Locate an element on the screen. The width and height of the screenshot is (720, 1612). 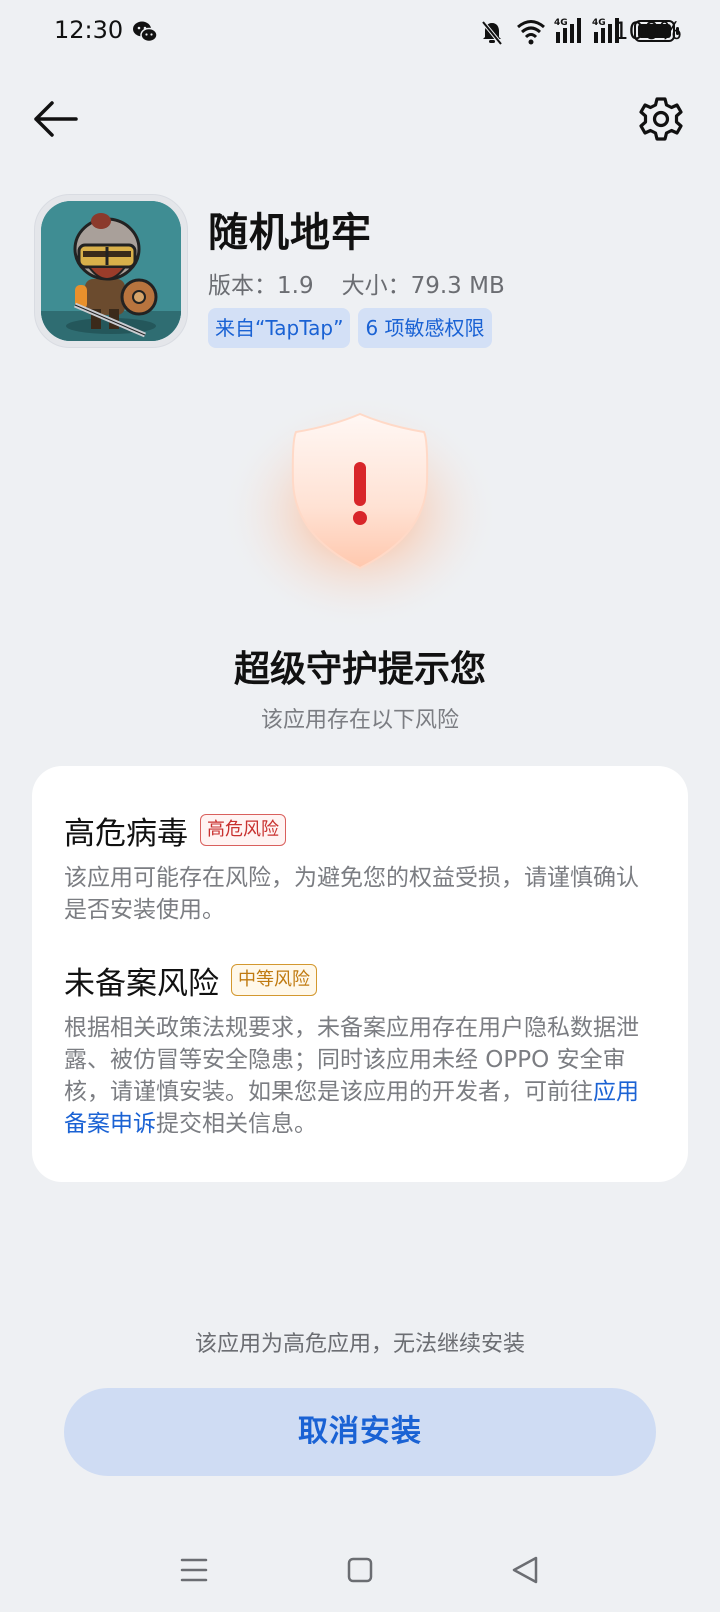
nav-home-button is located at coordinates (360, 1570).